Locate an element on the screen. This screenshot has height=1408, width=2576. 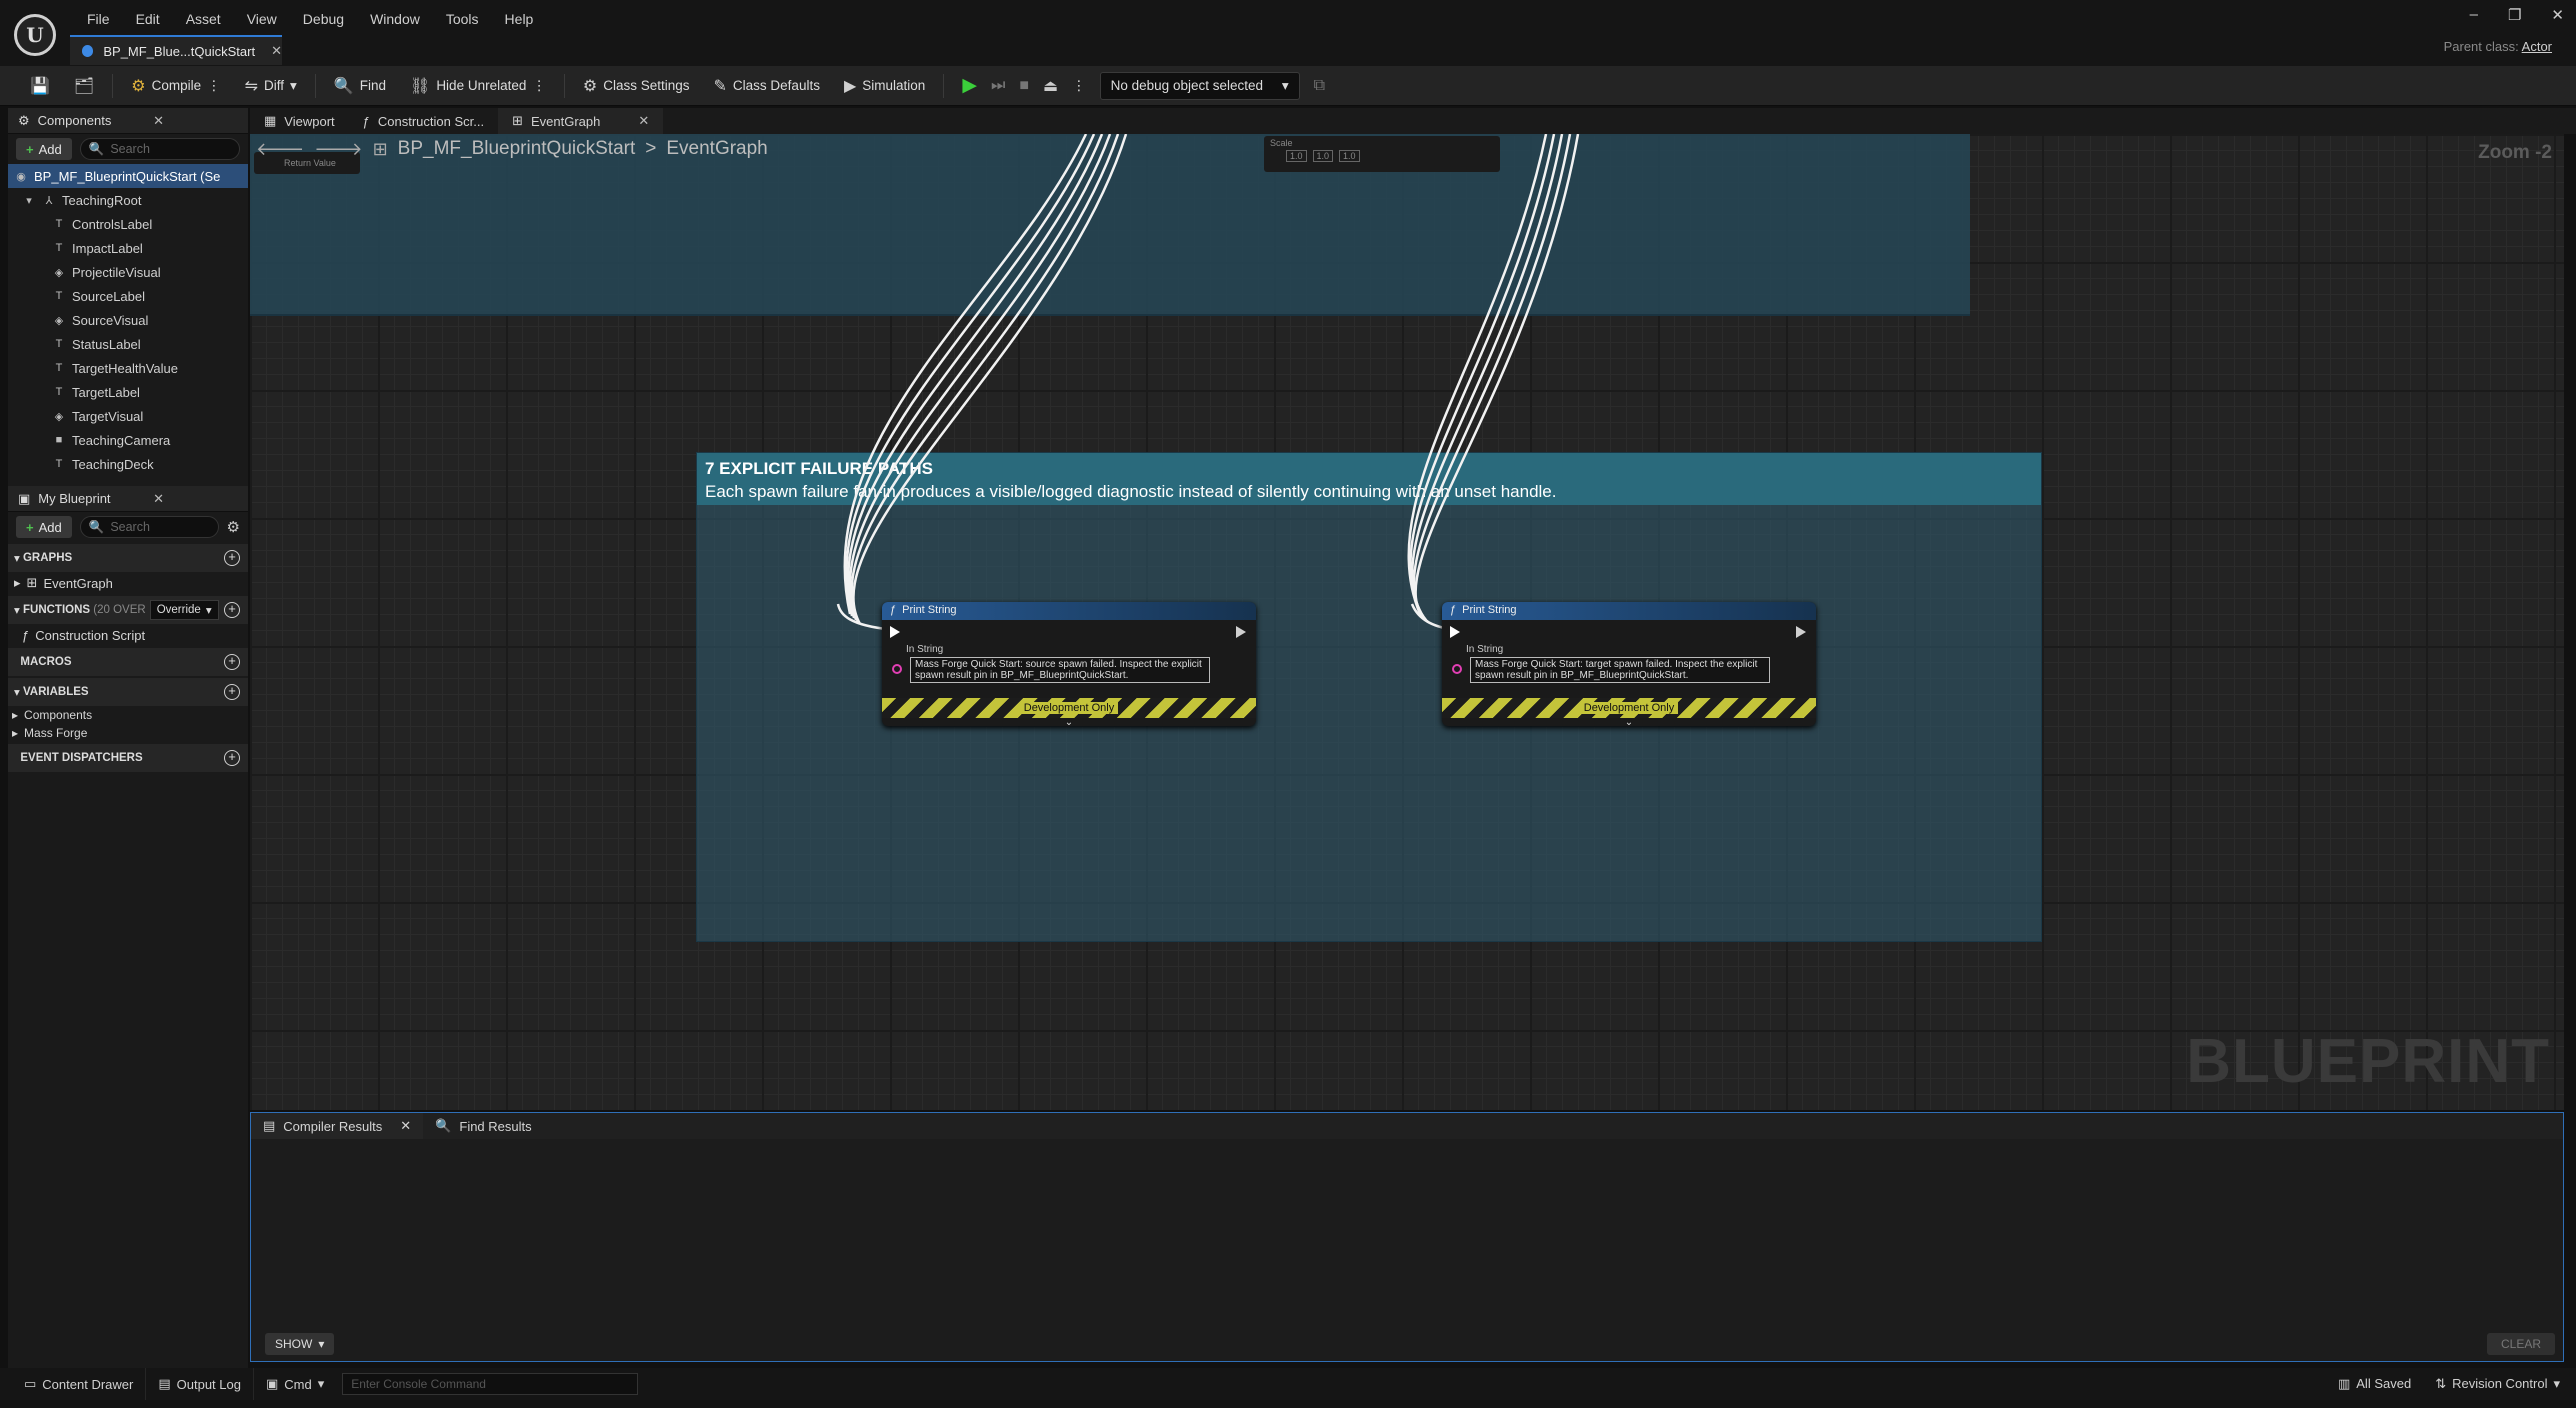
menu-asset: Asset is located at coordinates (203, 19).